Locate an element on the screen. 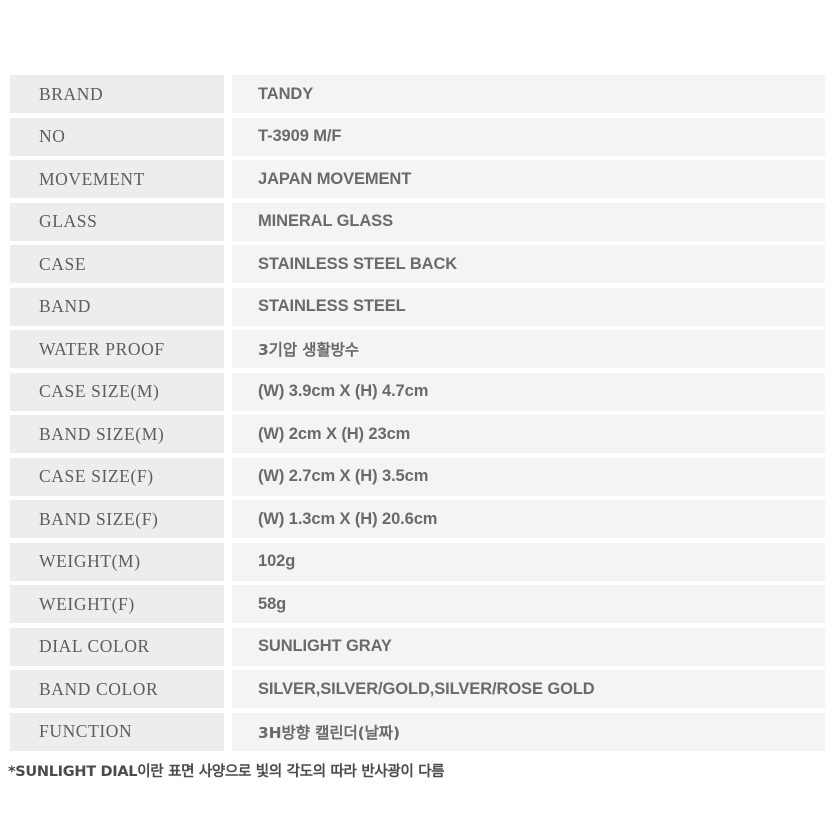 This screenshot has width=833, height=833. spec-label: GLASS is located at coordinates (117, 221).